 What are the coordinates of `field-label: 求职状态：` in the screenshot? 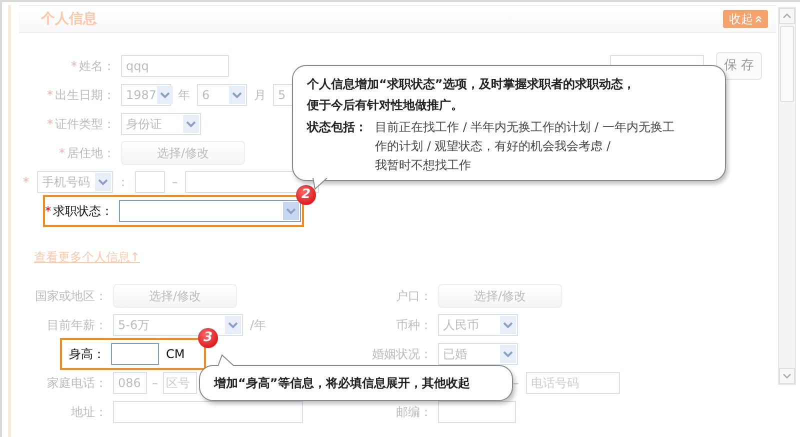 It's located at (83, 211).